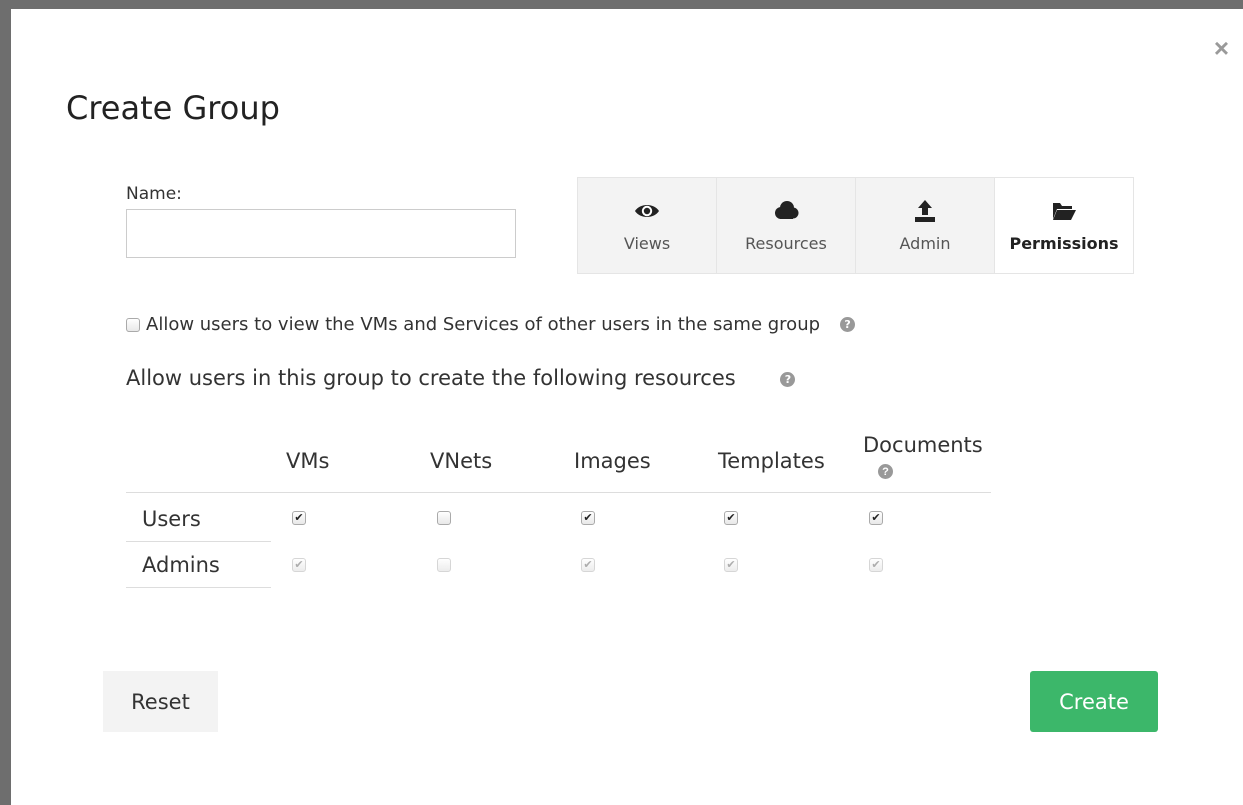 The height and width of the screenshot is (805, 1243). What do you see at coordinates (731, 518) in the screenshot?
I see `users-templates-checkbox` at bounding box center [731, 518].